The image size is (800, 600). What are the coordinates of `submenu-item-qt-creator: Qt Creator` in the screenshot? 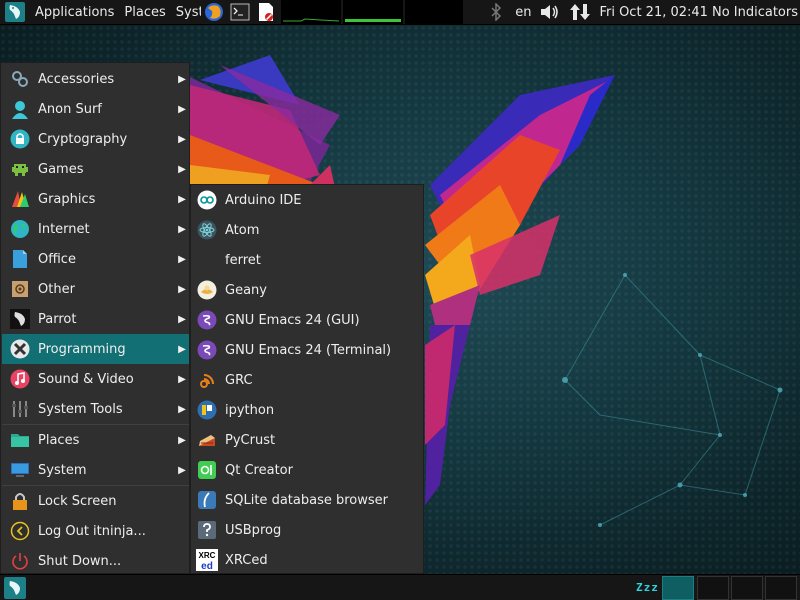 It's located at (307, 470).